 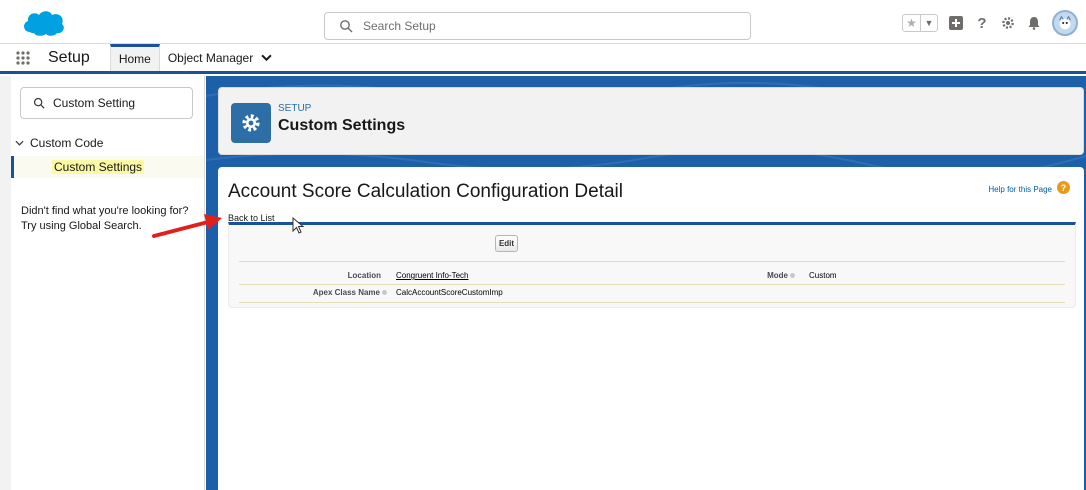 What do you see at coordinates (1034, 23) in the screenshot?
I see `notifications-bell-icon` at bounding box center [1034, 23].